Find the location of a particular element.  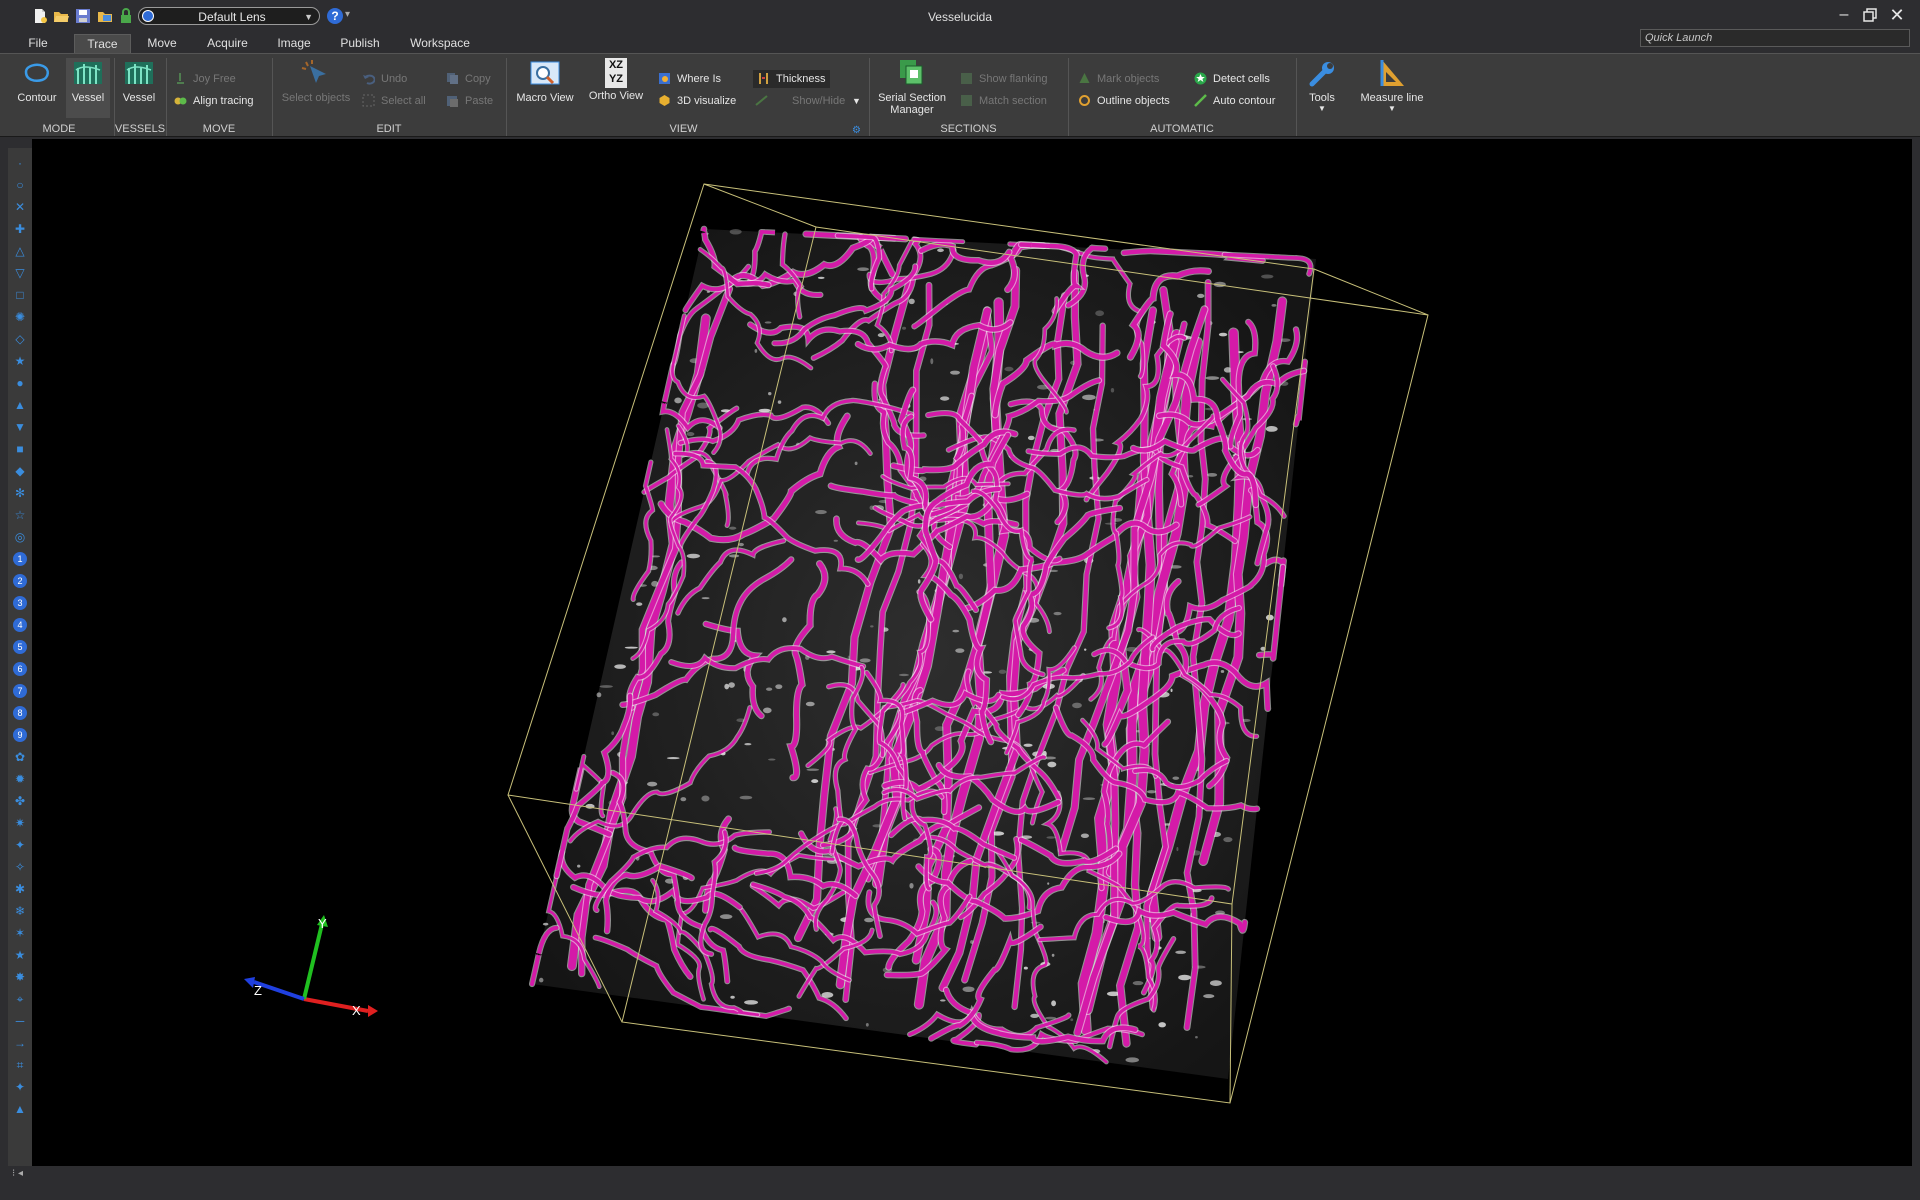

vessel-label: Vessel is located at coordinates (139, 98).